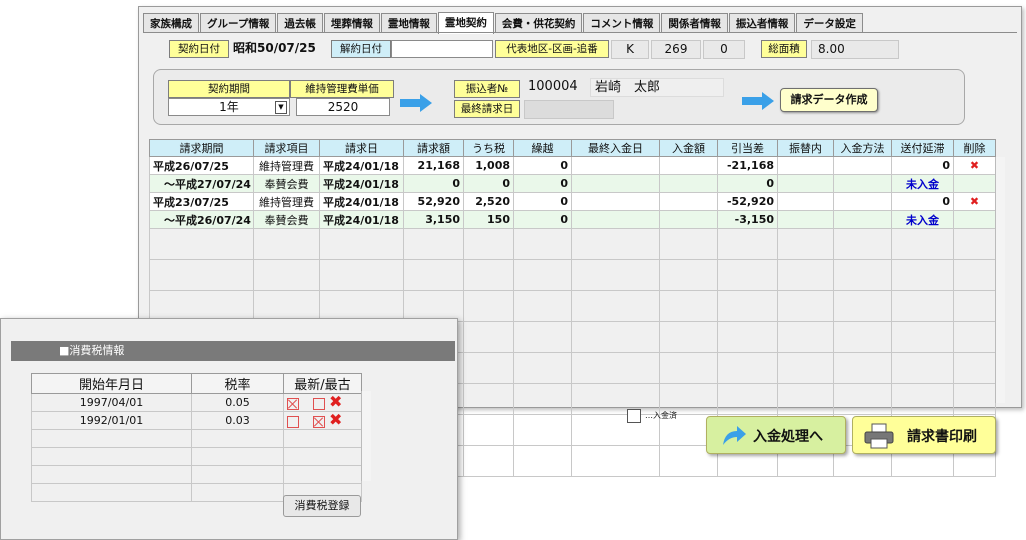 This screenshot has height=540, width=1026. Describe the element at coordinates (171, 23) in the screenshot. I see `tab-0: 家族構成` at that location.